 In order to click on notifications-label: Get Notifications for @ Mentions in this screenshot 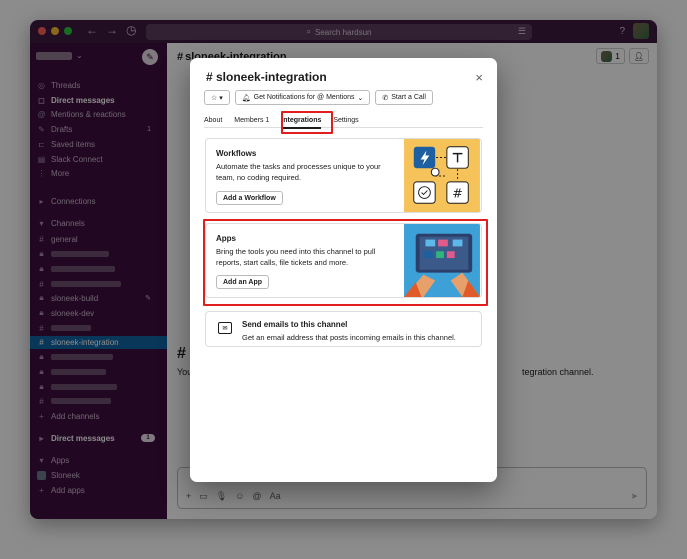, I will do `click(304, 97)`.